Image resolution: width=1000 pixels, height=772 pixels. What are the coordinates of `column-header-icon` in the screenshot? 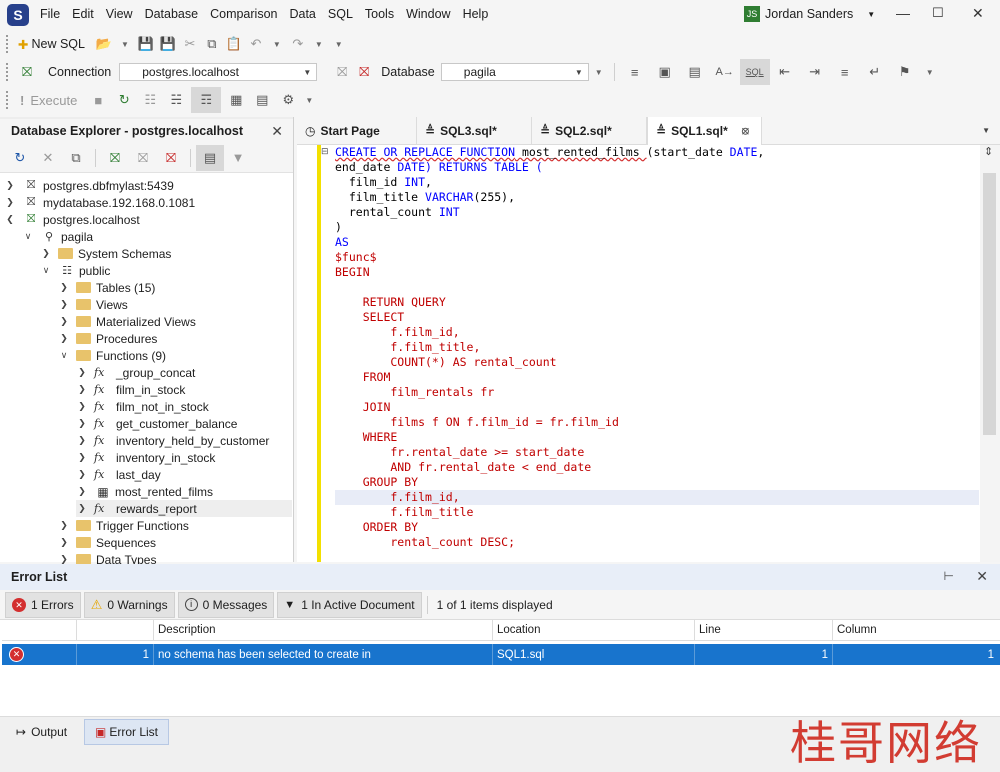 It's located at (39, 630).